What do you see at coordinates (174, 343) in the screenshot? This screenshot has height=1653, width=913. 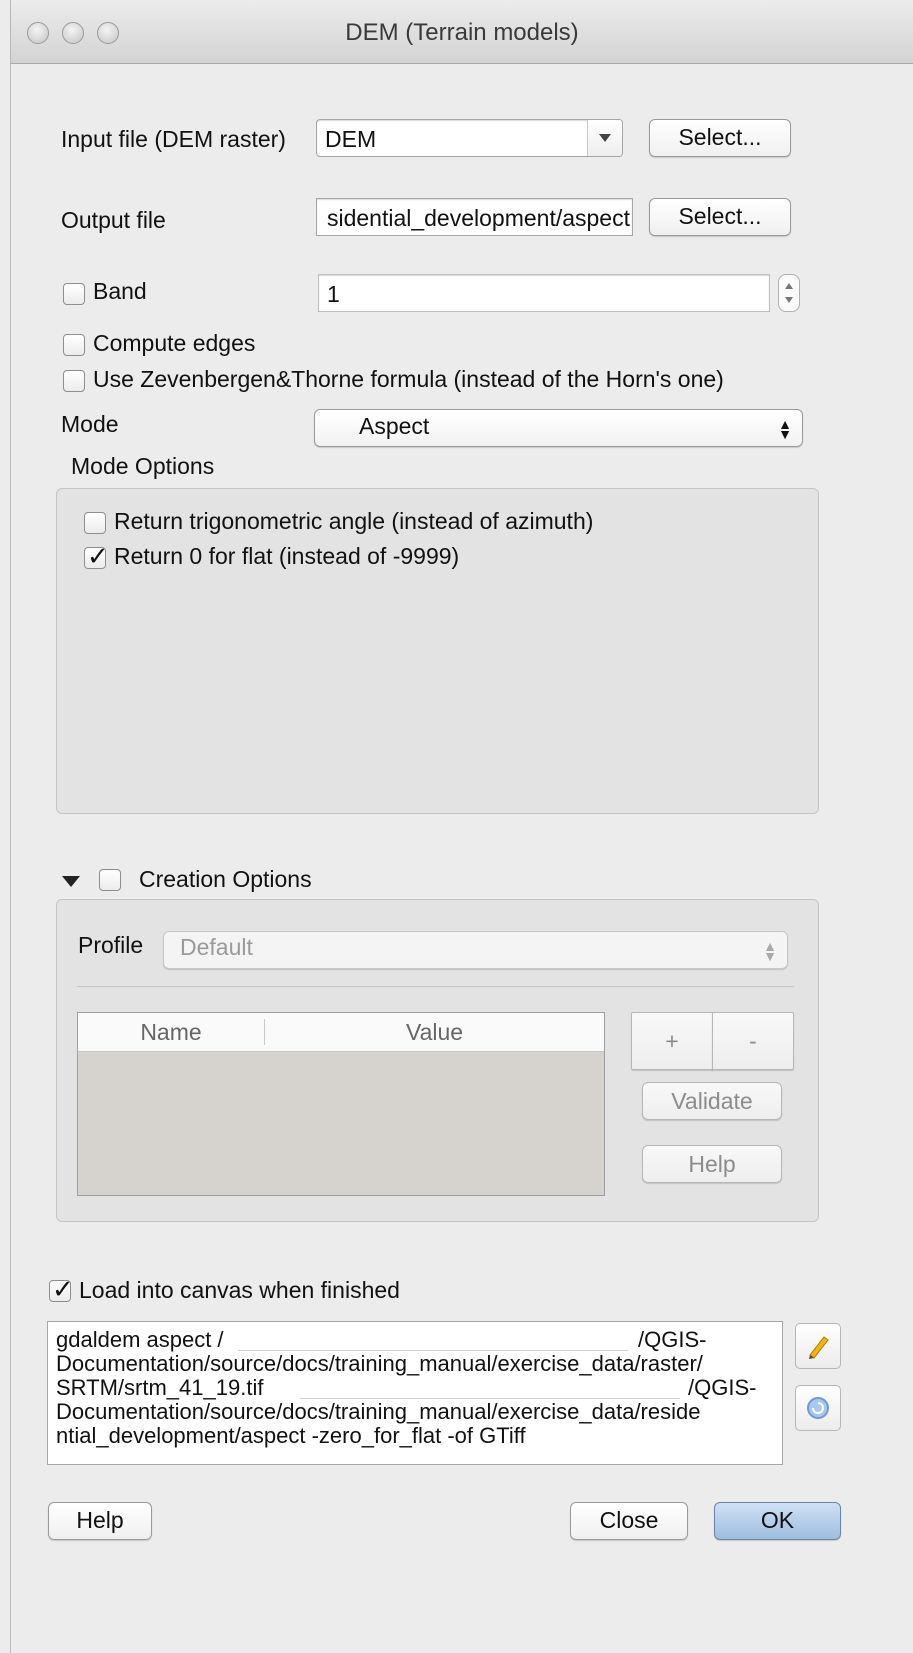 I see `compute-edges-label: Compute edges` at bounding box center [174, 343].